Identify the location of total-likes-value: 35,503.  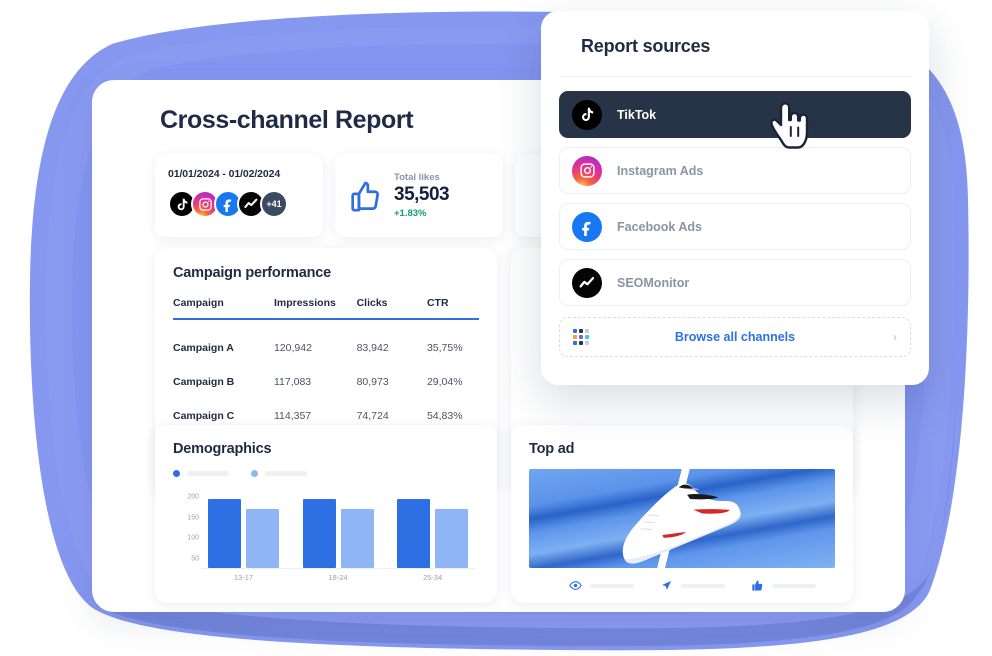
(422, 194).